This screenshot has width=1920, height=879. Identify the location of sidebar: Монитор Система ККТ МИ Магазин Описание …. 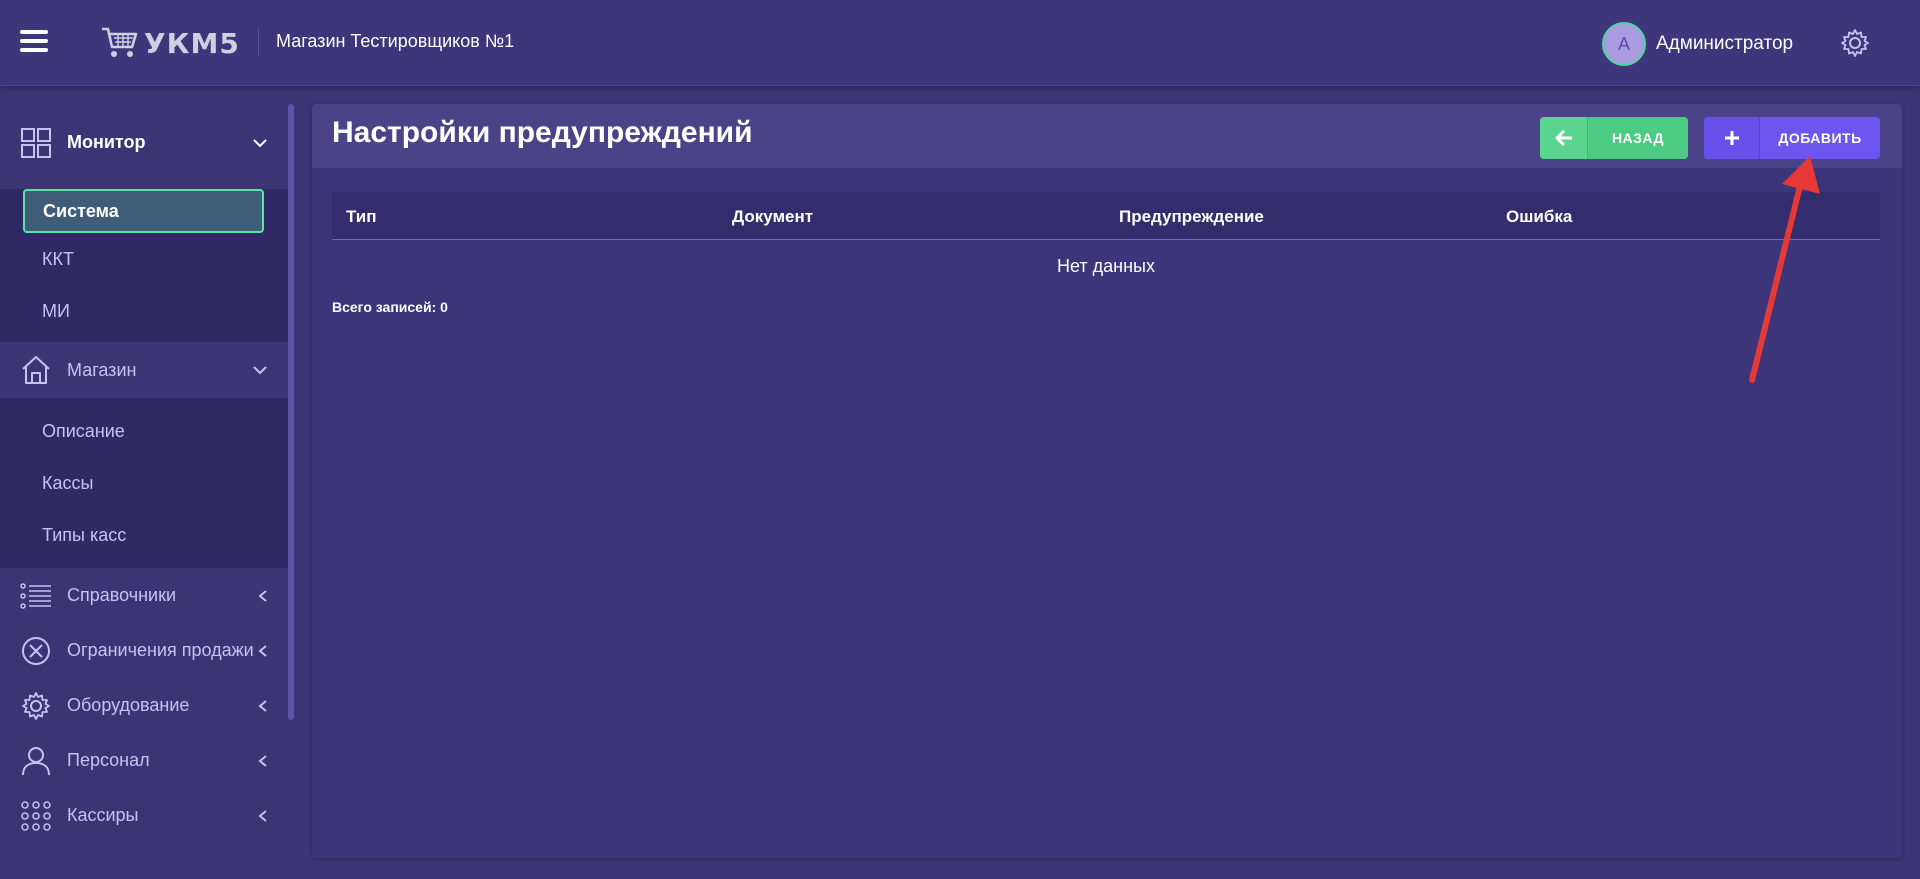
(144, 491).